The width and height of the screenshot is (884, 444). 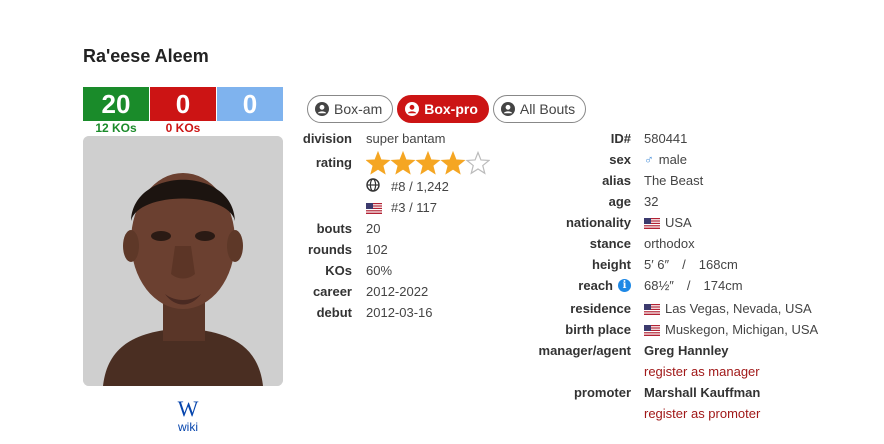 I want to click on birthplace-label: birth place, so click(x=598, y=329).